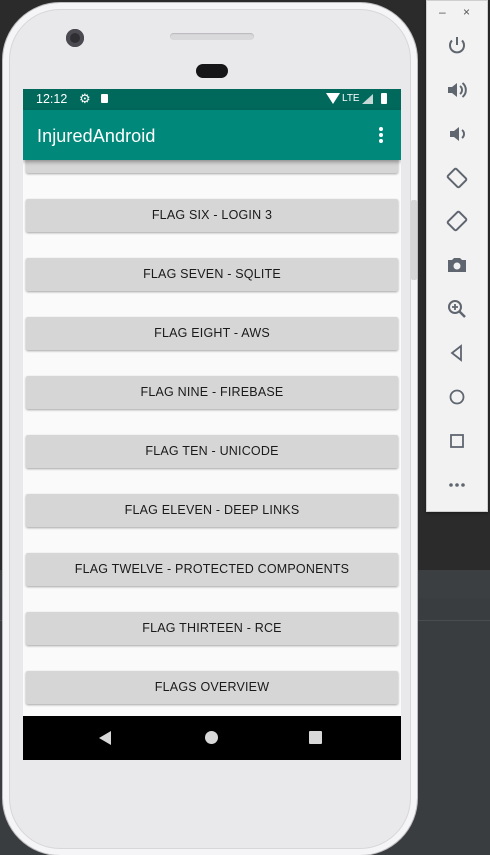 The width and height of the screenshot is (490, 855). I want to click on flag-twelve-button: FLAG TWELVE - PROTECTED COMPONENTS, so click(212, 569).